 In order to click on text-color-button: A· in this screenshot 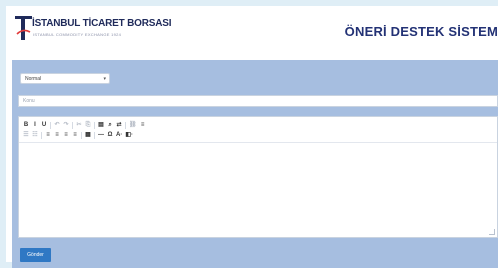, I will do `click(119, 135)`.